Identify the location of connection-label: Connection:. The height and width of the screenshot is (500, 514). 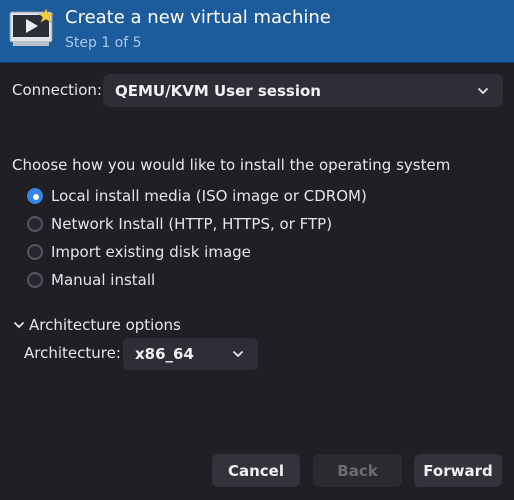
(57, 90).